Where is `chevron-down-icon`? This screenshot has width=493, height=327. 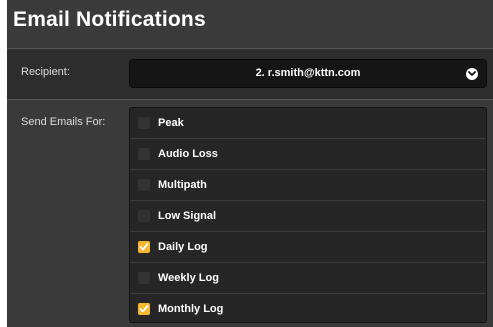
chevron-down-icon is located at coordinates (472, 74).